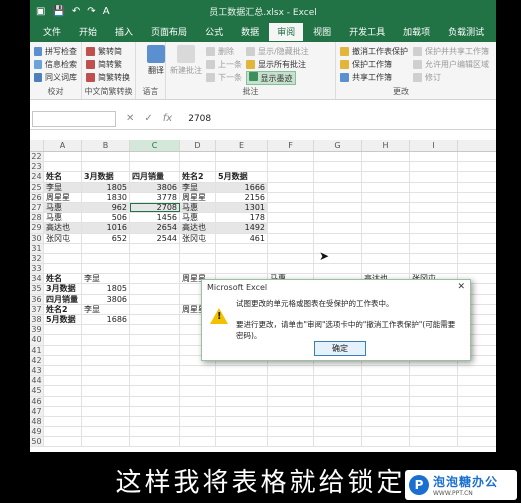 The height and width of the screenshot is (503, 521). I want to click on cell-E27: 1301, so click(242, 207).